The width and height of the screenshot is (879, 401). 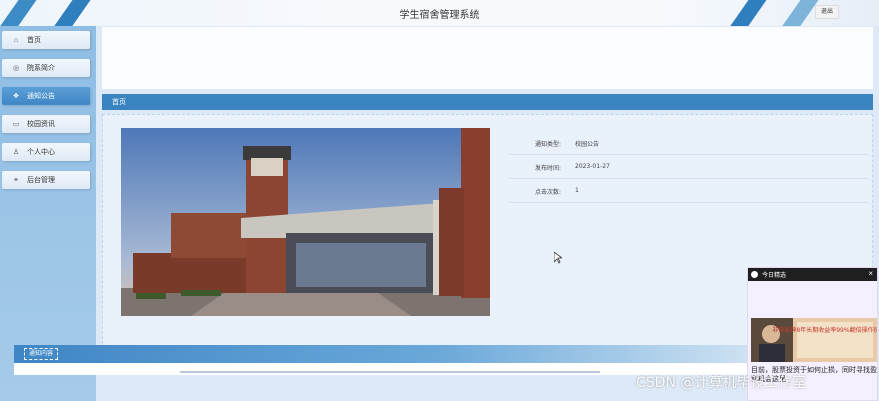 What do you see at coordinates (558, 258) in the screenshot?
I see `mouse-cursor-icon` at bounding box center [558, 258].